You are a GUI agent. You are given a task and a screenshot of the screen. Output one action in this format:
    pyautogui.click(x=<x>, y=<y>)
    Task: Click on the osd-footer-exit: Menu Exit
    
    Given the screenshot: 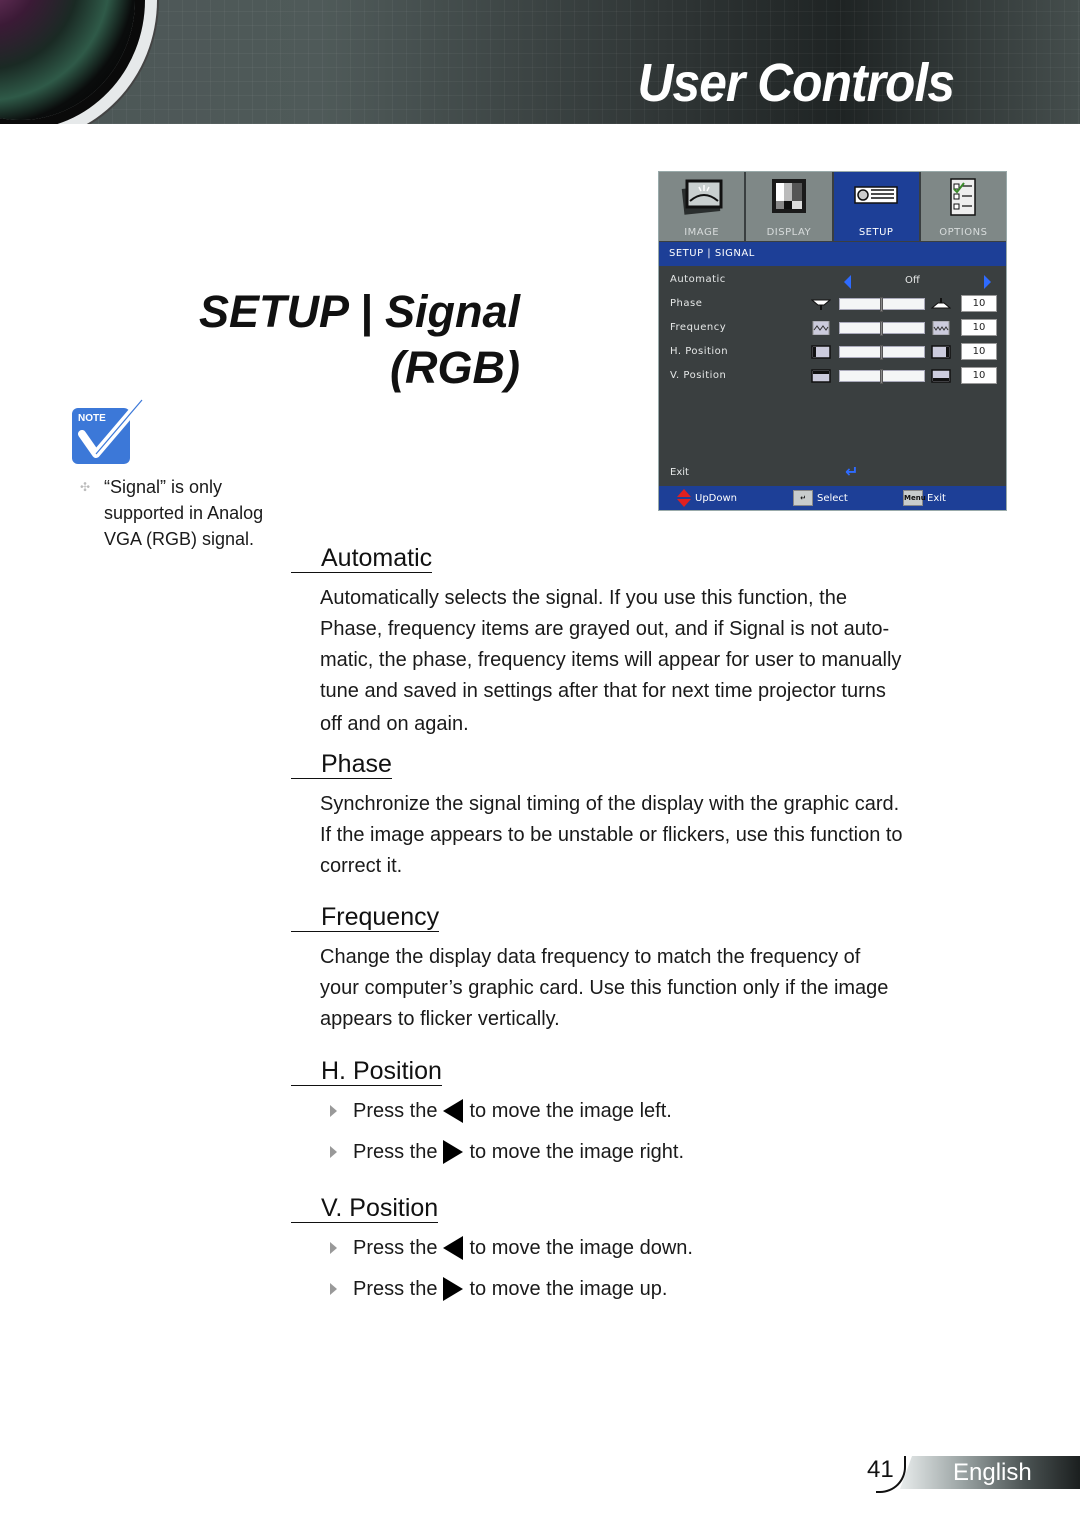 What is the action you would take?
    pyautogui.click(x=924, y=498)
    